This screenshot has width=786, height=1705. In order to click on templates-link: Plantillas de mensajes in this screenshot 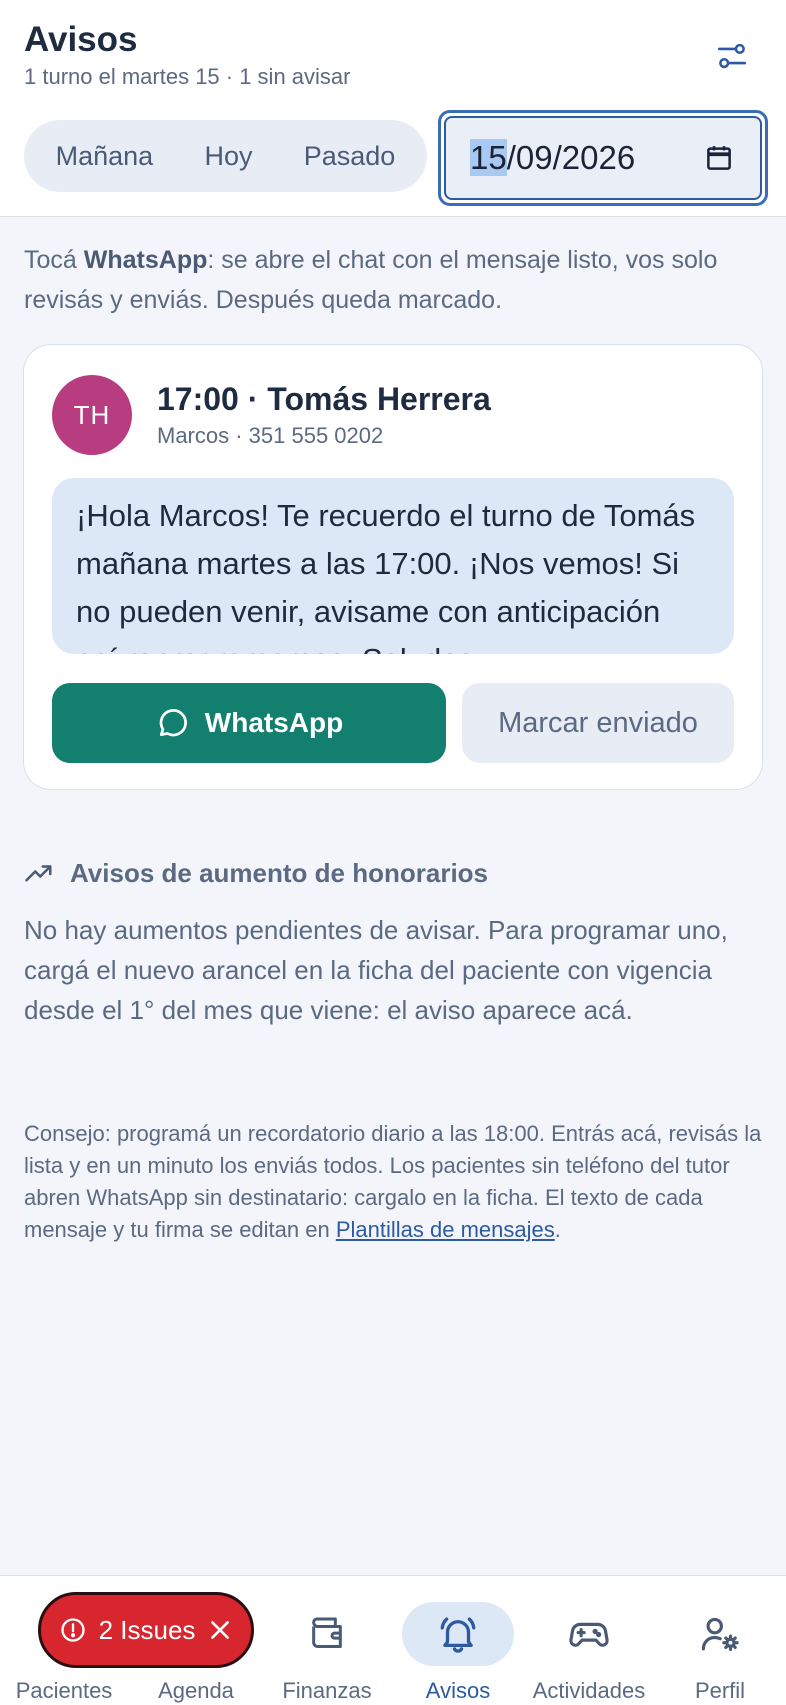, I will do `click(445, 1229)`.